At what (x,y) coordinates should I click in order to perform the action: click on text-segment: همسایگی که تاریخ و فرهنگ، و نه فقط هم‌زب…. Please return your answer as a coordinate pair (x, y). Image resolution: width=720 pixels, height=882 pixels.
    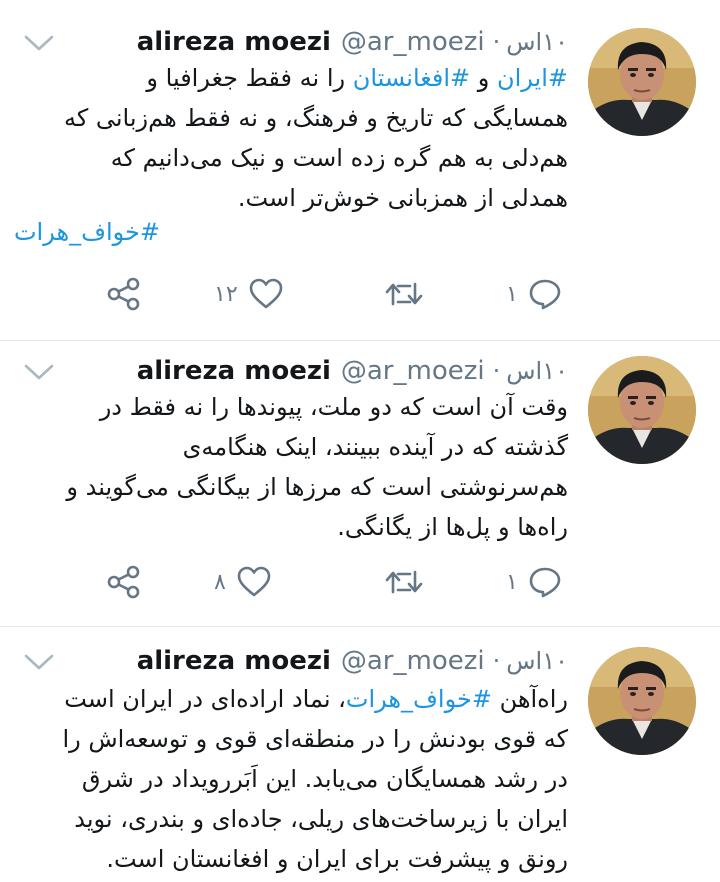
    Looking at the image, I should click on (315, 118).